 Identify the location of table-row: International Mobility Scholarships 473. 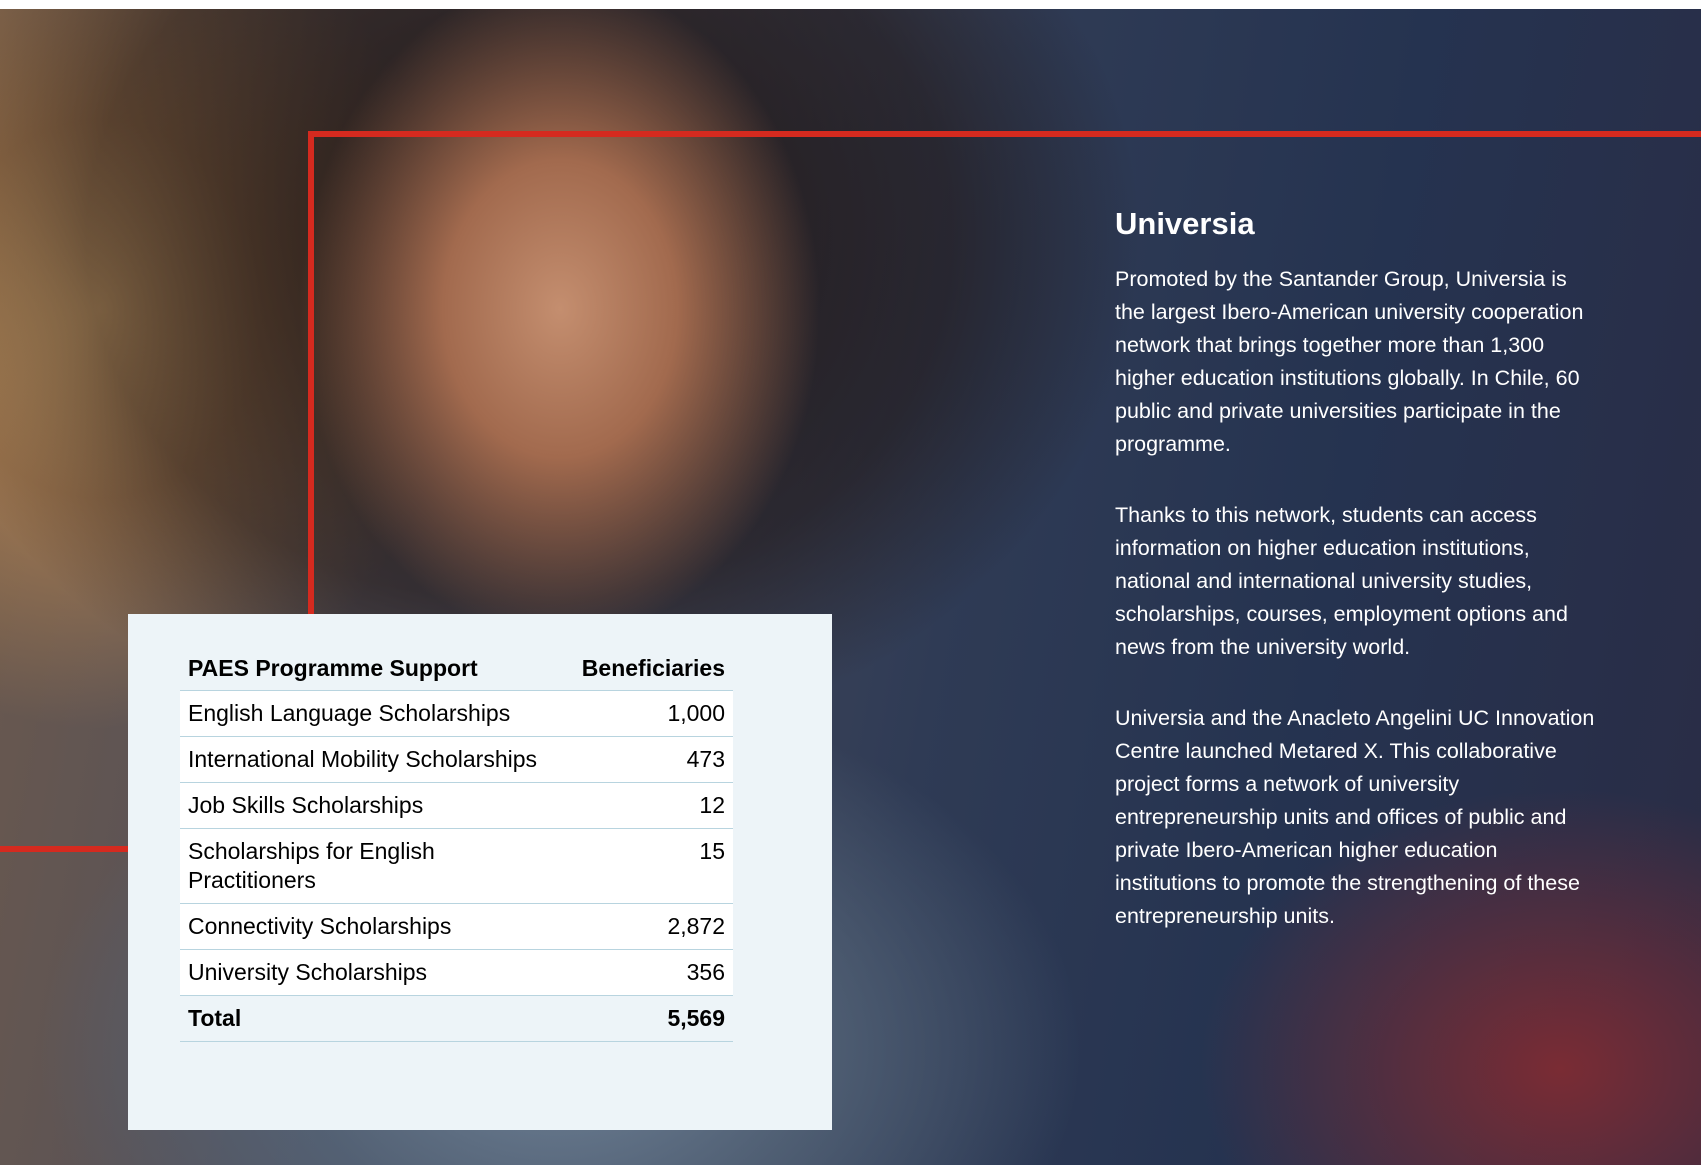
(456, 759).